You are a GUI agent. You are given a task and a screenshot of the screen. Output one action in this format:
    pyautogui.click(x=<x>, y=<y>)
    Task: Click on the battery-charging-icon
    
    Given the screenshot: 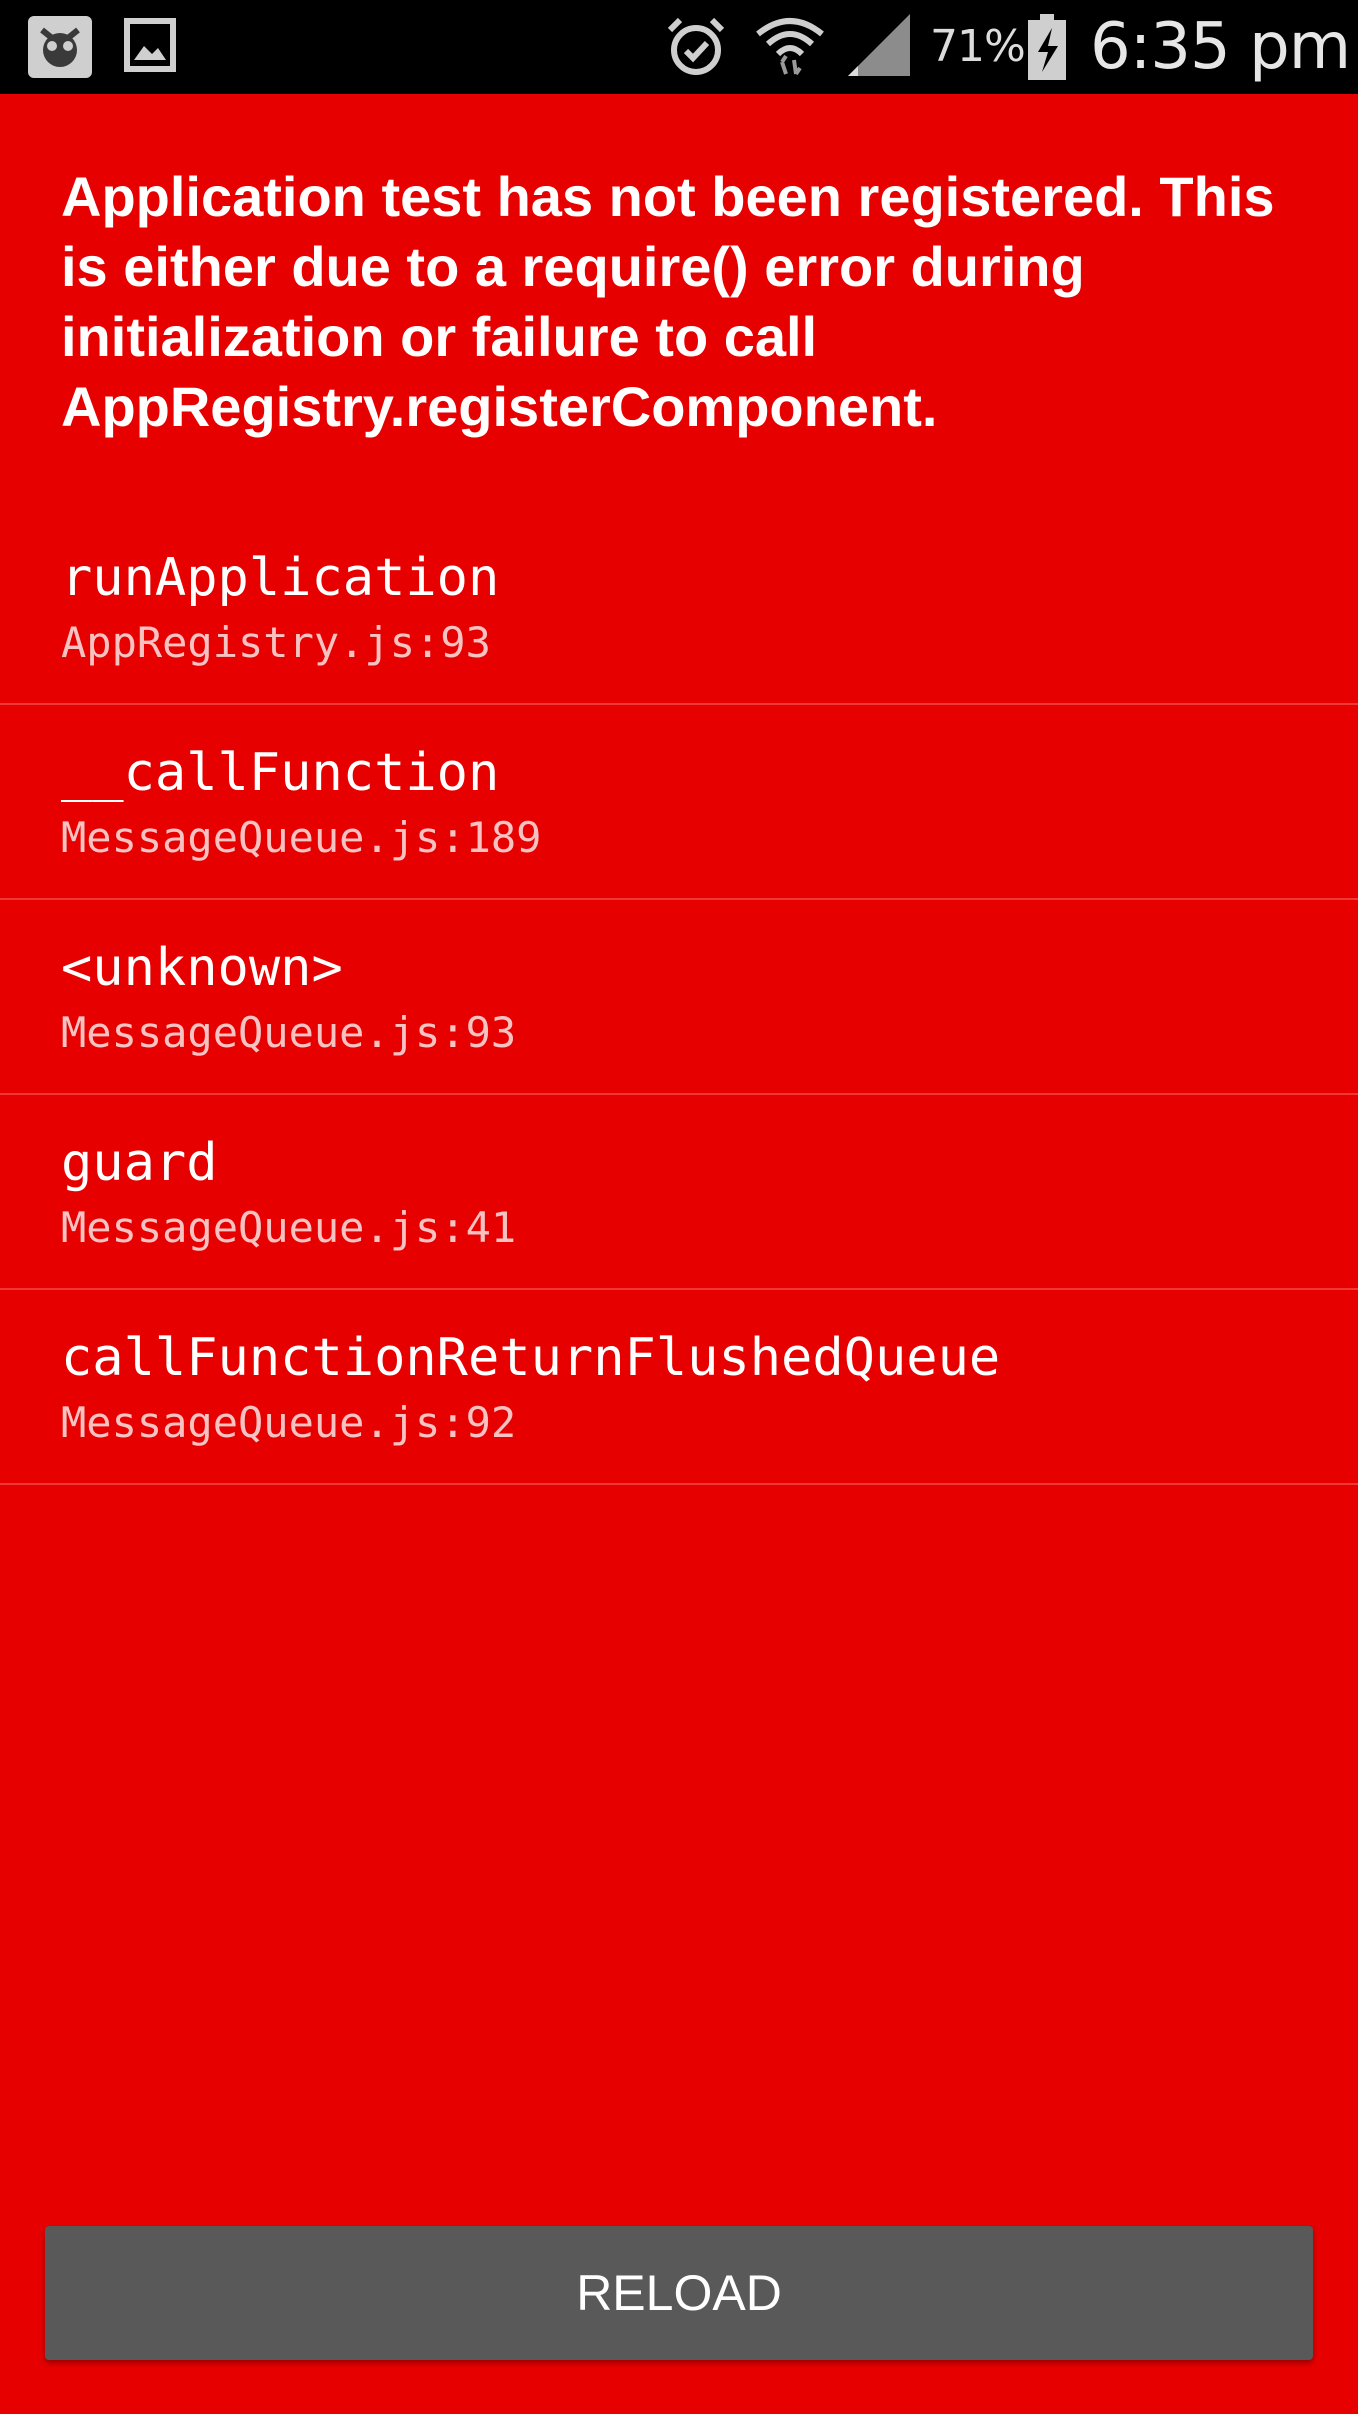 What is the action you would take?
    pyautogui.click(x=1047, y=47)
    